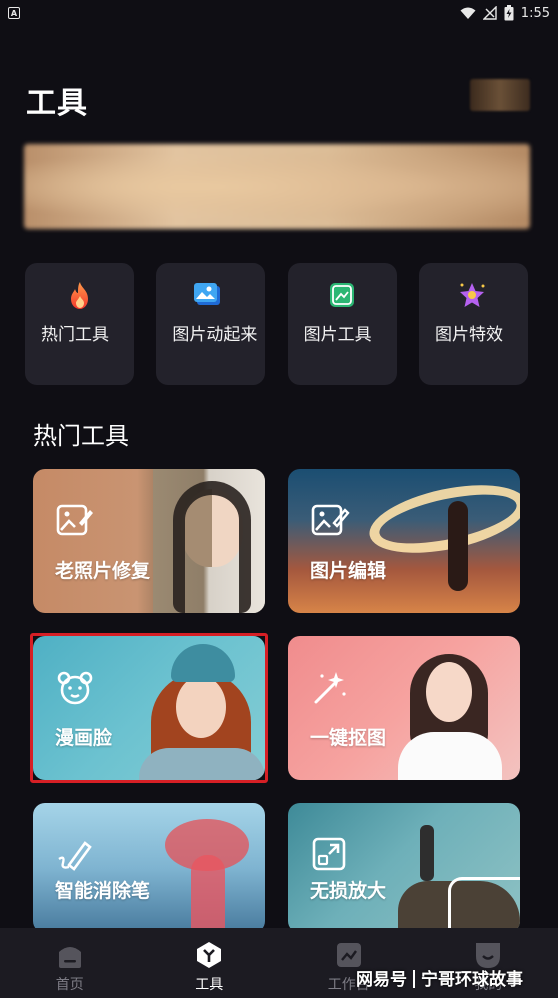 The image size is (558, 998). Describe the element at coordinates (489, 13) in the screenshot. I see `no-signal-icon` at that location.